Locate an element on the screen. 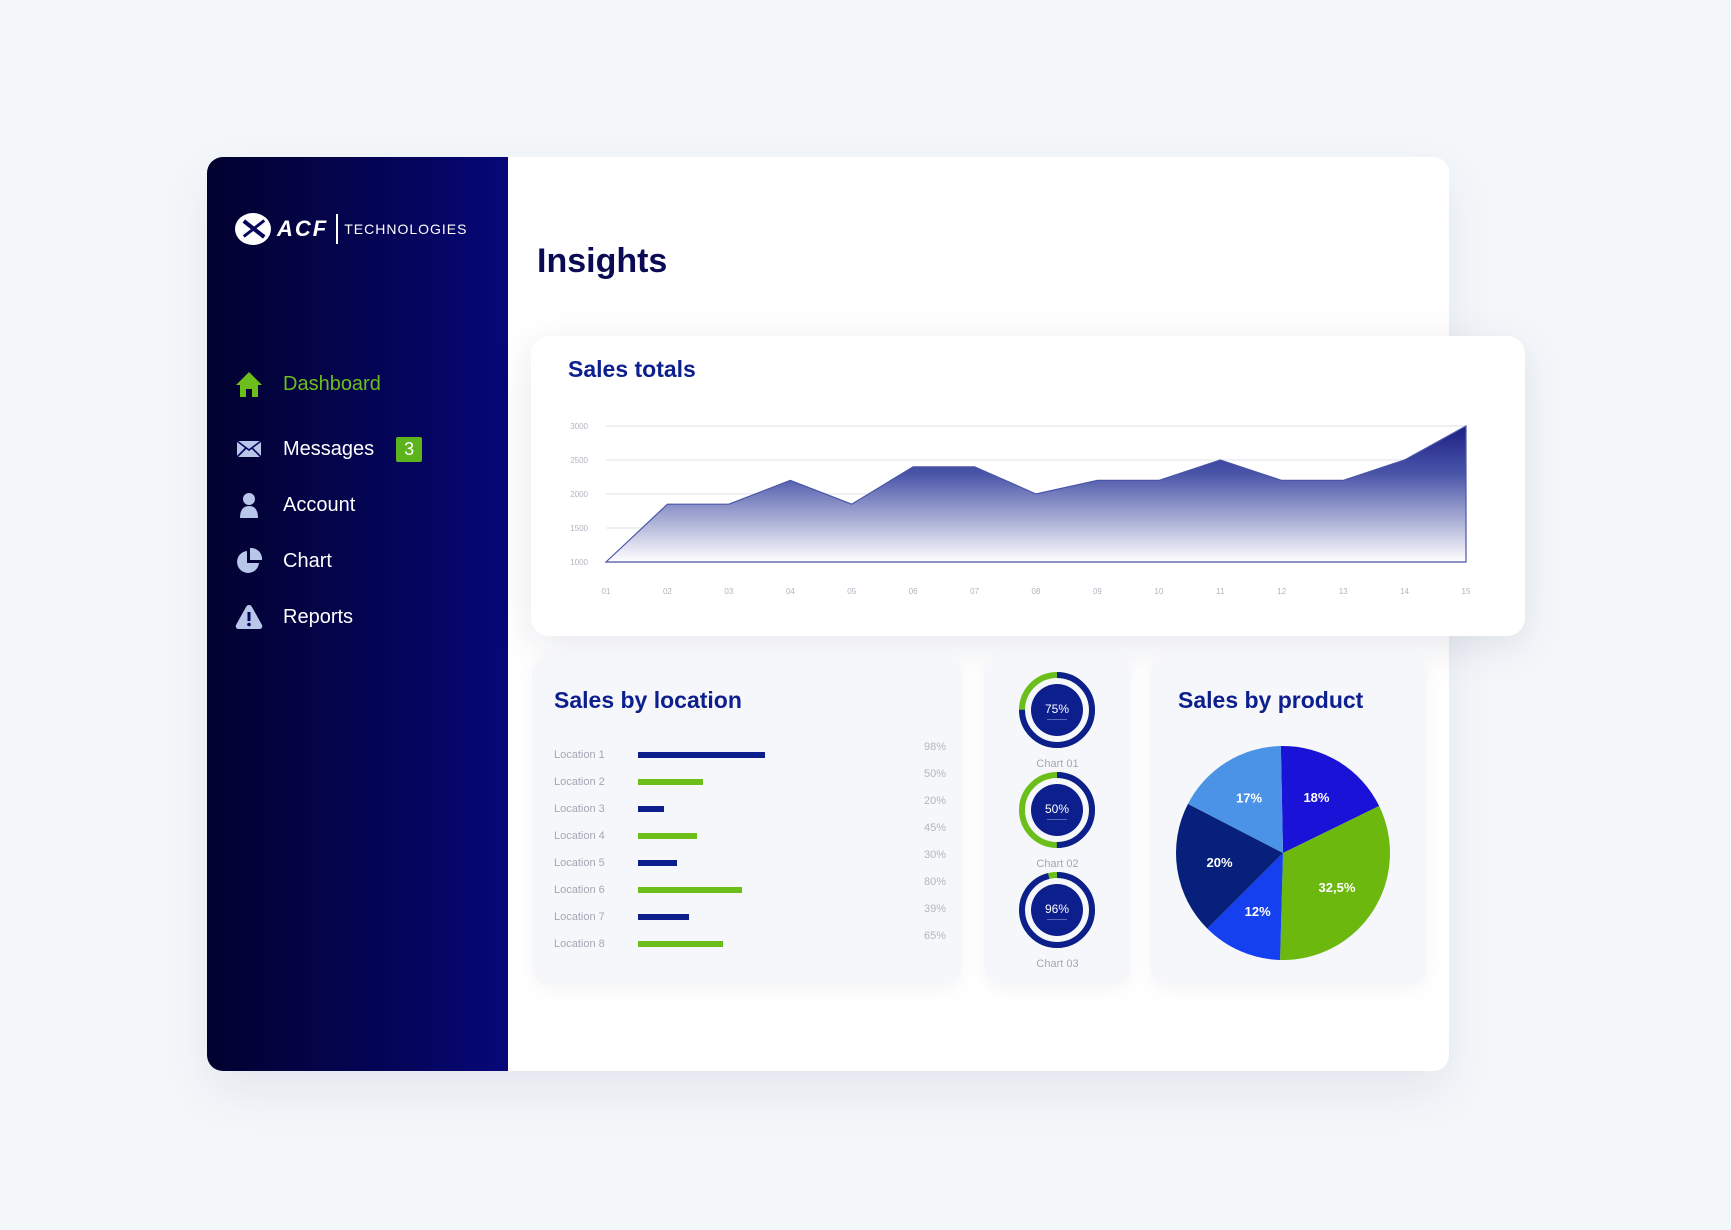  location-value: 50% is located at coordinates (935, 774).